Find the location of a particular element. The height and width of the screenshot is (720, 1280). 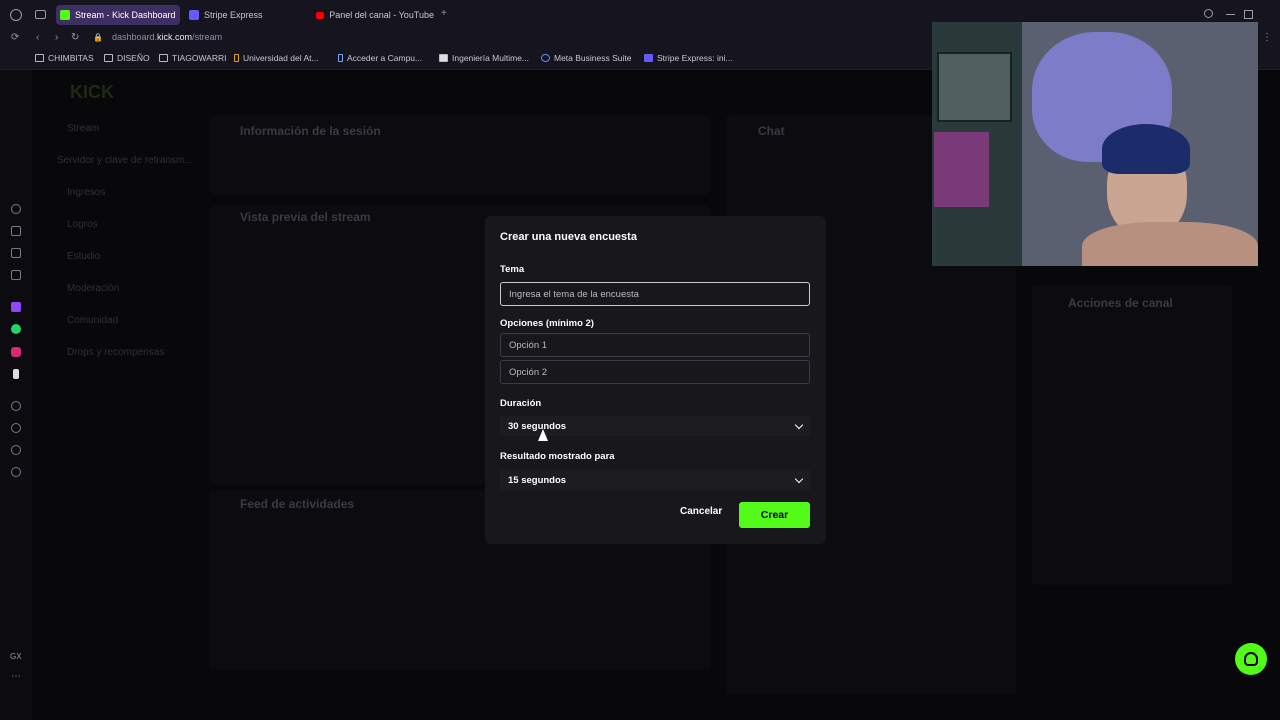

modal-title: Crear una nueva encuesta is located at coordinates (568, 237).